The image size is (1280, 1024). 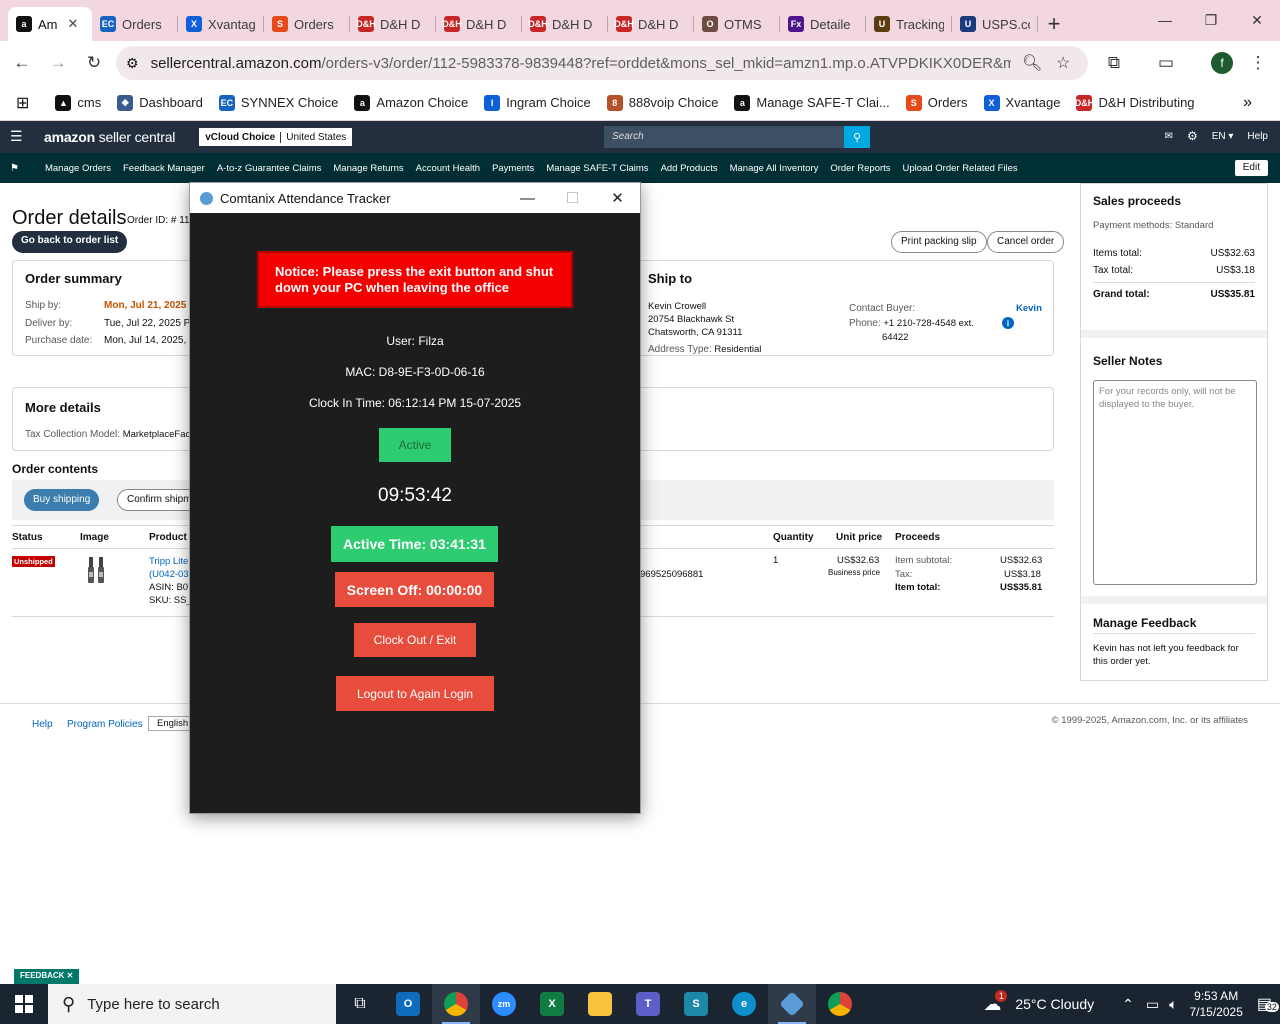 What do you see at coordinates (937, 102) in the screenshot?
I see `bookmark-item: S Orders` at bounding box center [937, 102].